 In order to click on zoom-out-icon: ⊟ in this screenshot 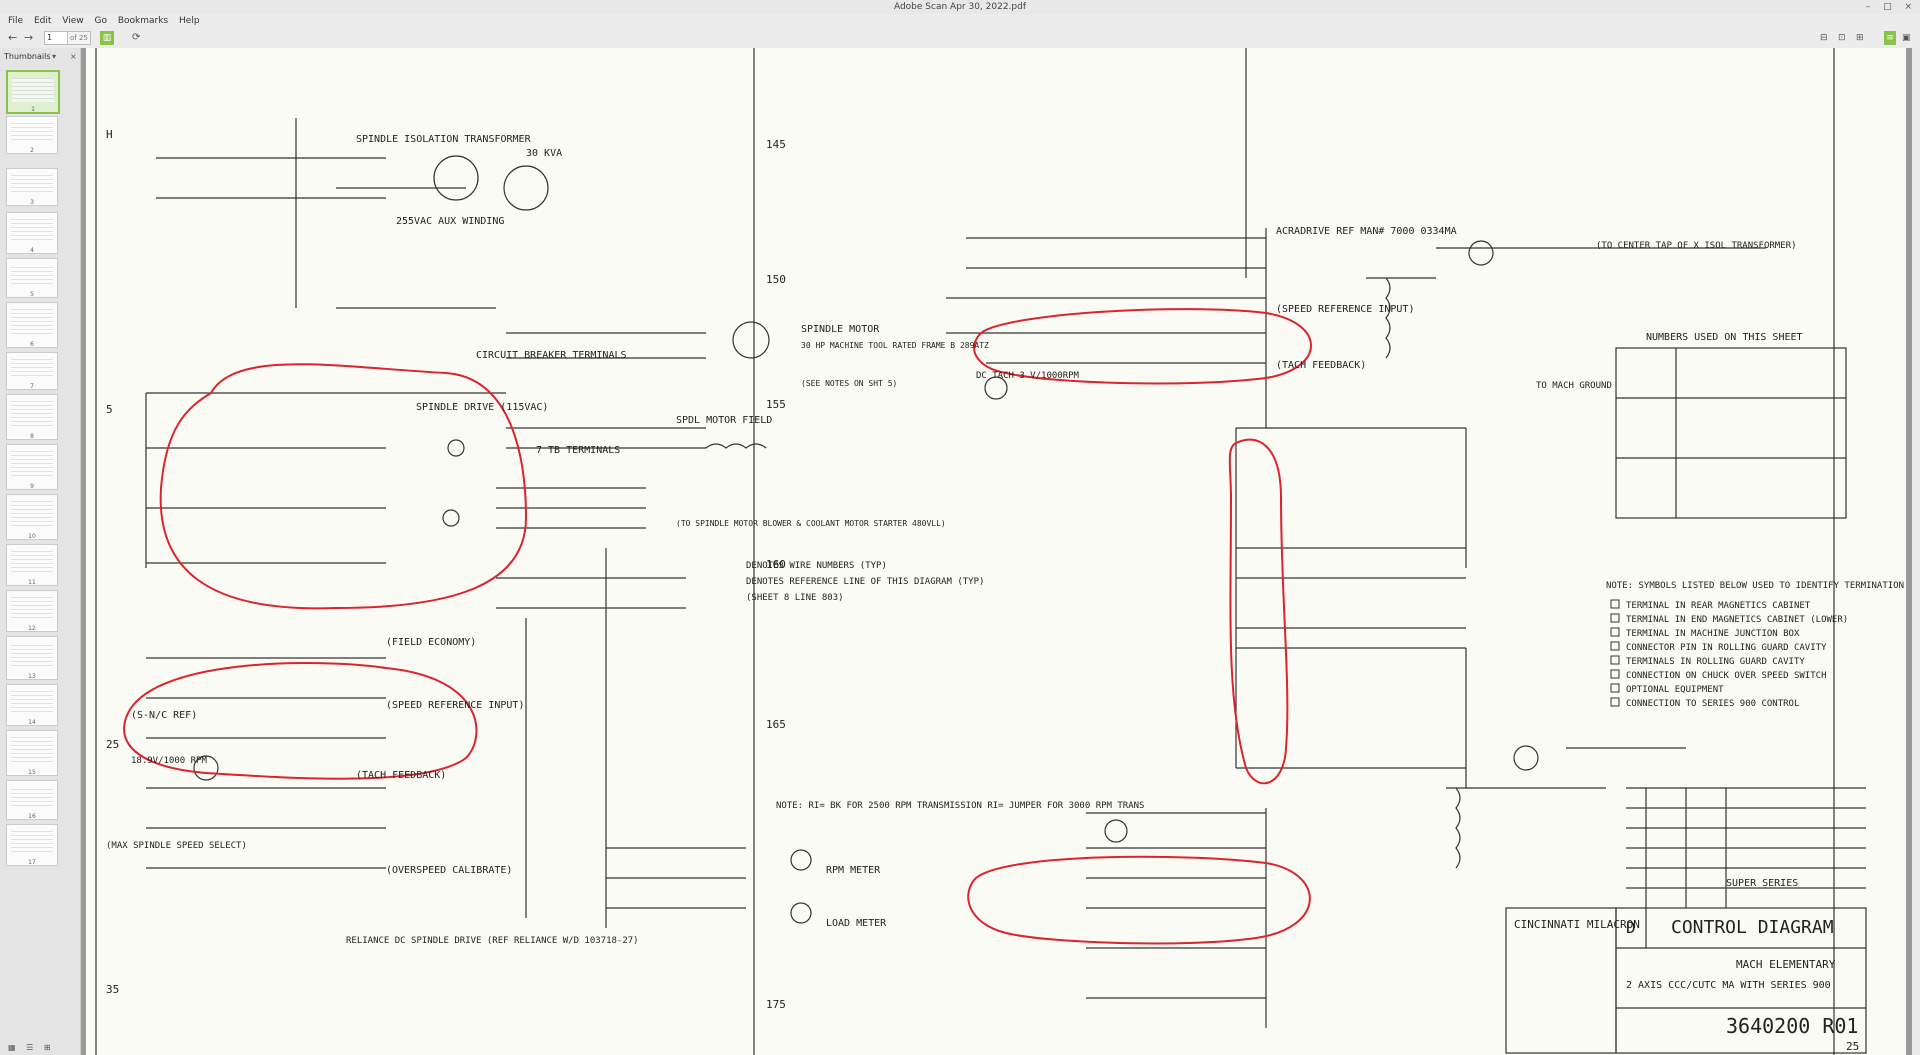, I will do `click(1824, 38)`.